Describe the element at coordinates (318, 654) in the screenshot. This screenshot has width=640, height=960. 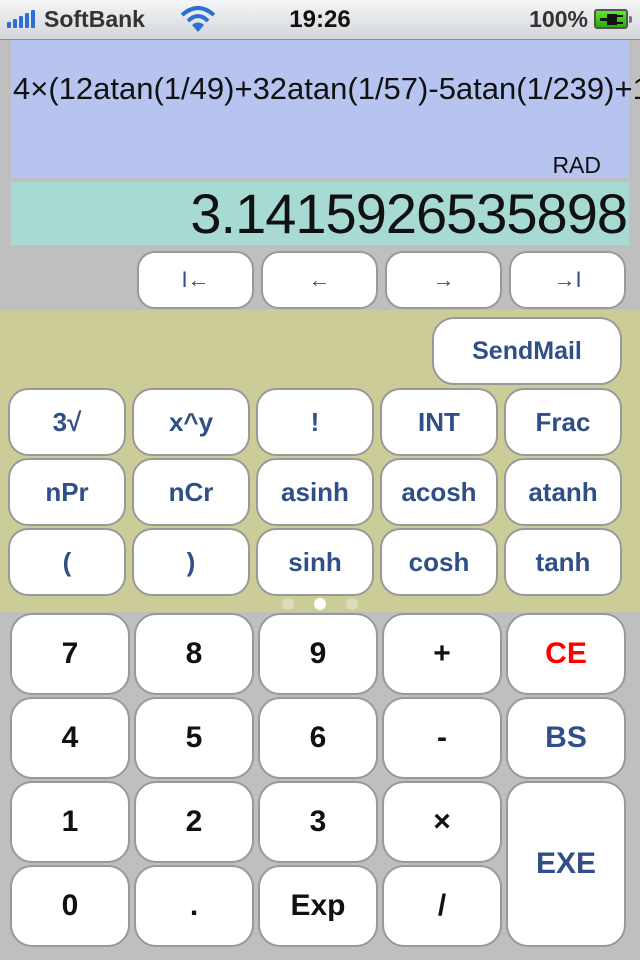
I see `key-9: 9` at that location.